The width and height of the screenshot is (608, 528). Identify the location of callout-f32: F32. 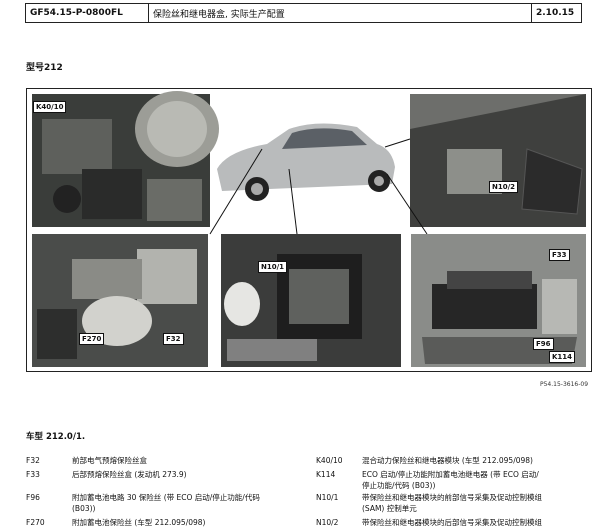
(173, 339).